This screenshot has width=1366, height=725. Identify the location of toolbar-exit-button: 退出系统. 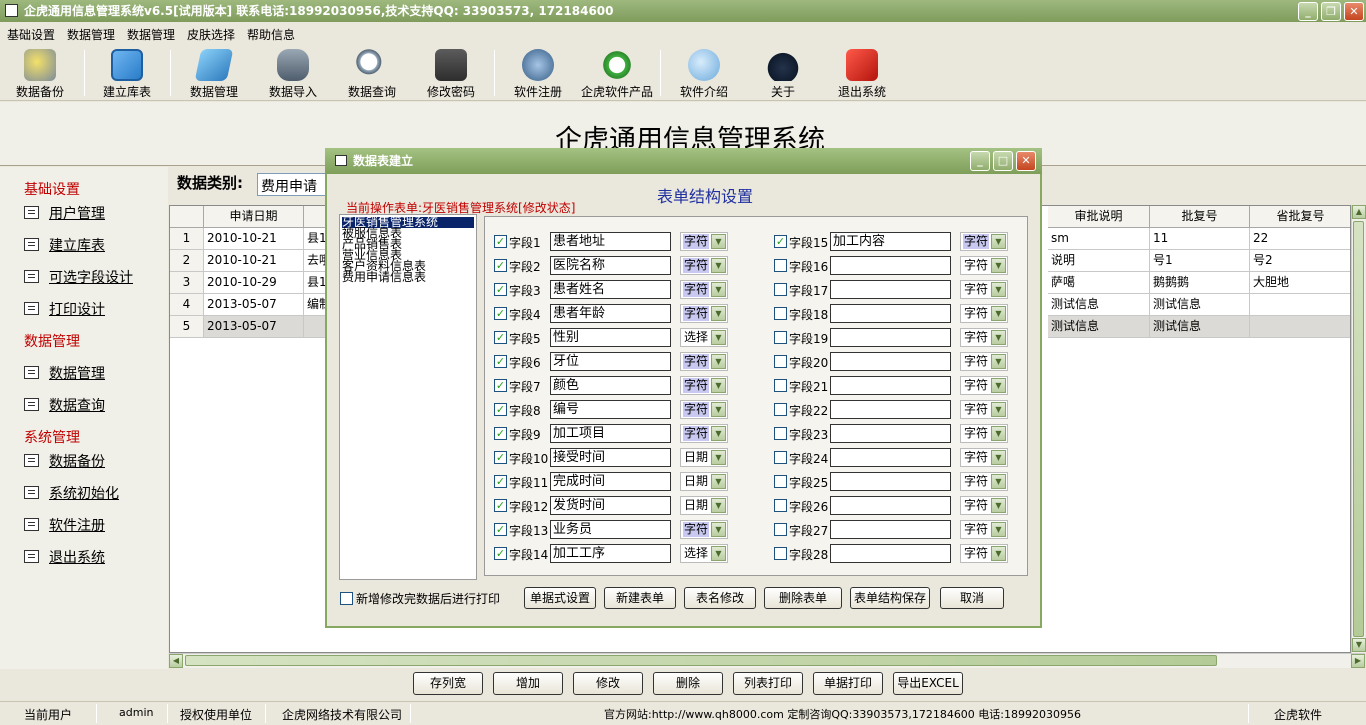
(862, 73).